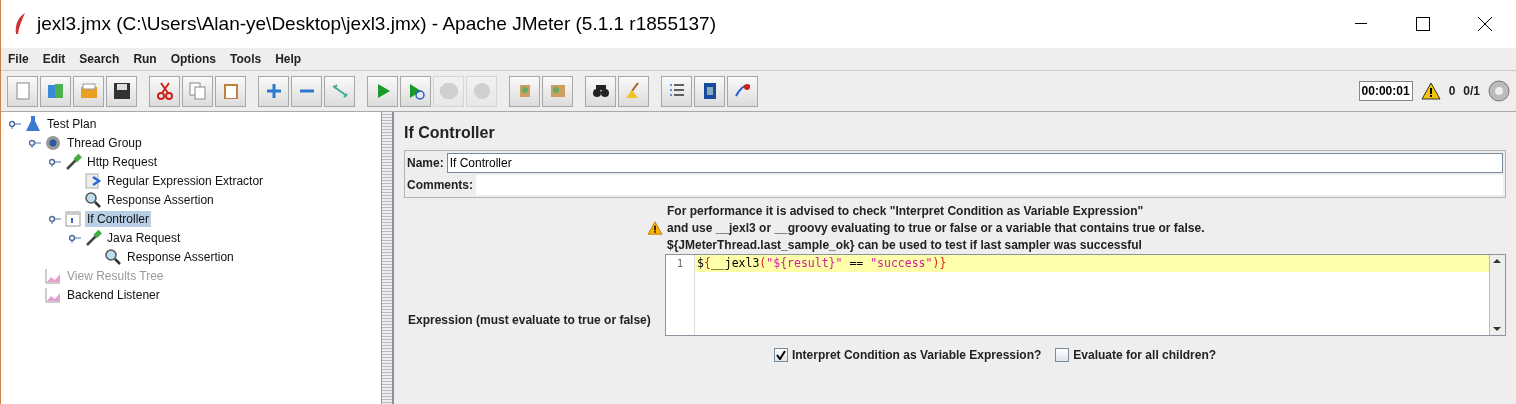 This screenshot has width=1516, height=404. Describe the element at coordinates (164, 91) in the screenshot. I see `cut-icon` at that location.